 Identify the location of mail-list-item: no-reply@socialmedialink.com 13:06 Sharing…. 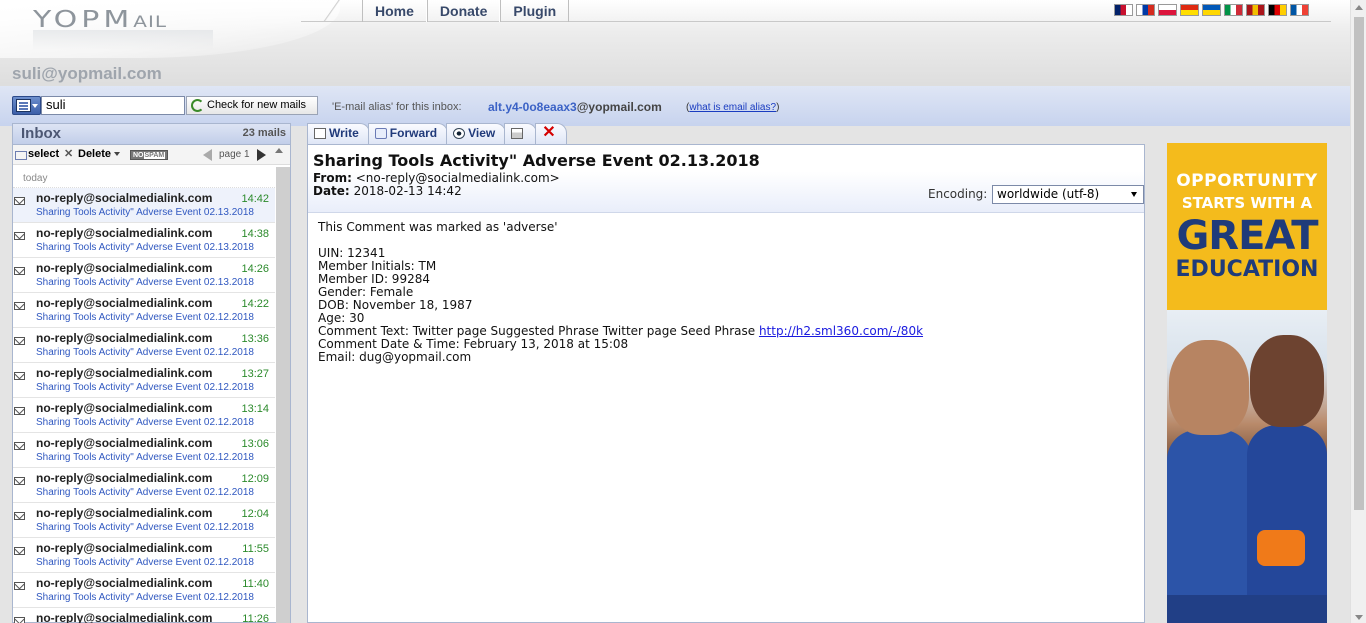
(144, 450).